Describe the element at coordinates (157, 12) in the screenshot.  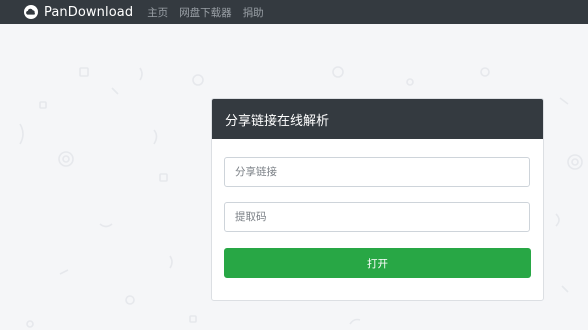
I see `nav-link-home: 主页` at that location.